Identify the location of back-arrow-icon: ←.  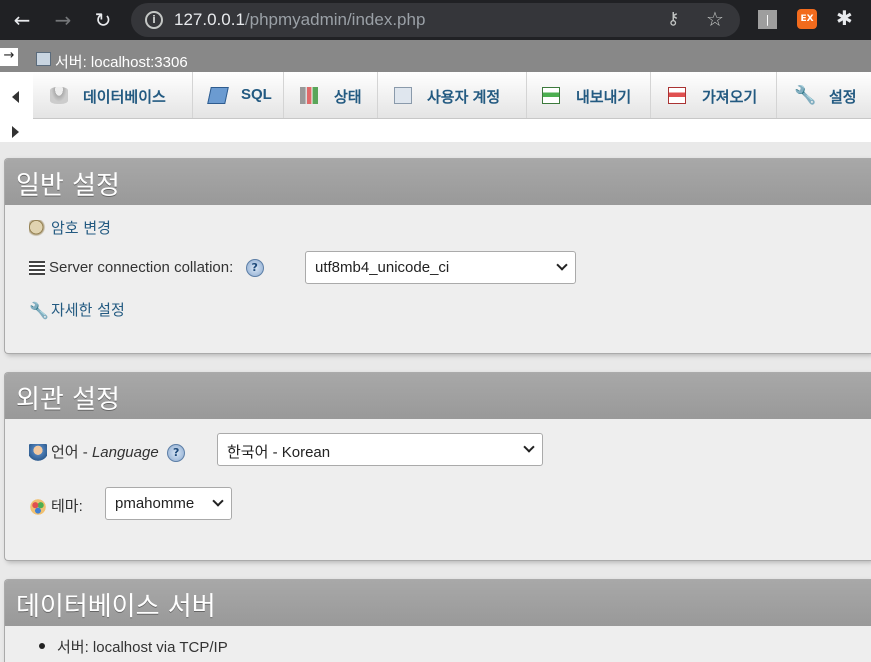
(22, 20).